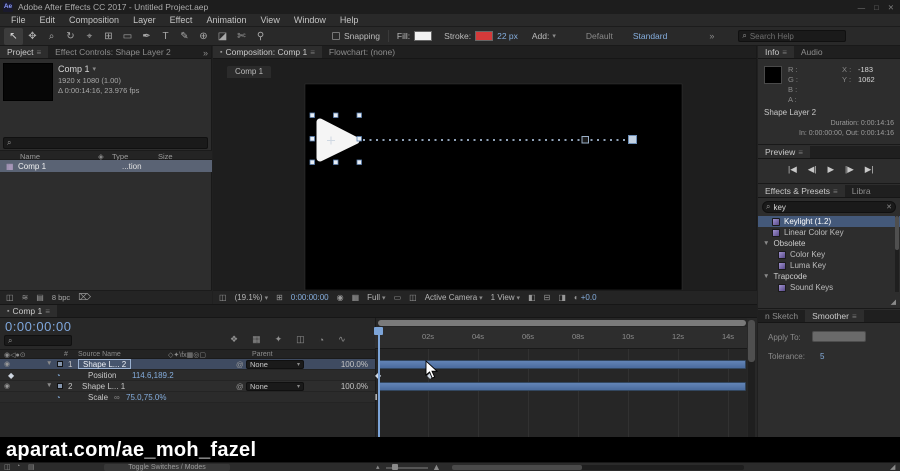  Describe the element at coordinates (562, 323) in the screenshot. I see `time-navigator-bar` at that location.